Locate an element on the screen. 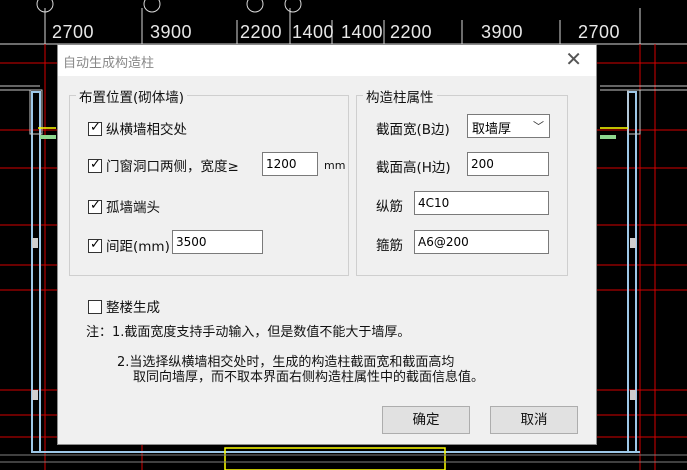  section-height-input: 200 is located at coordinates (508, 164).